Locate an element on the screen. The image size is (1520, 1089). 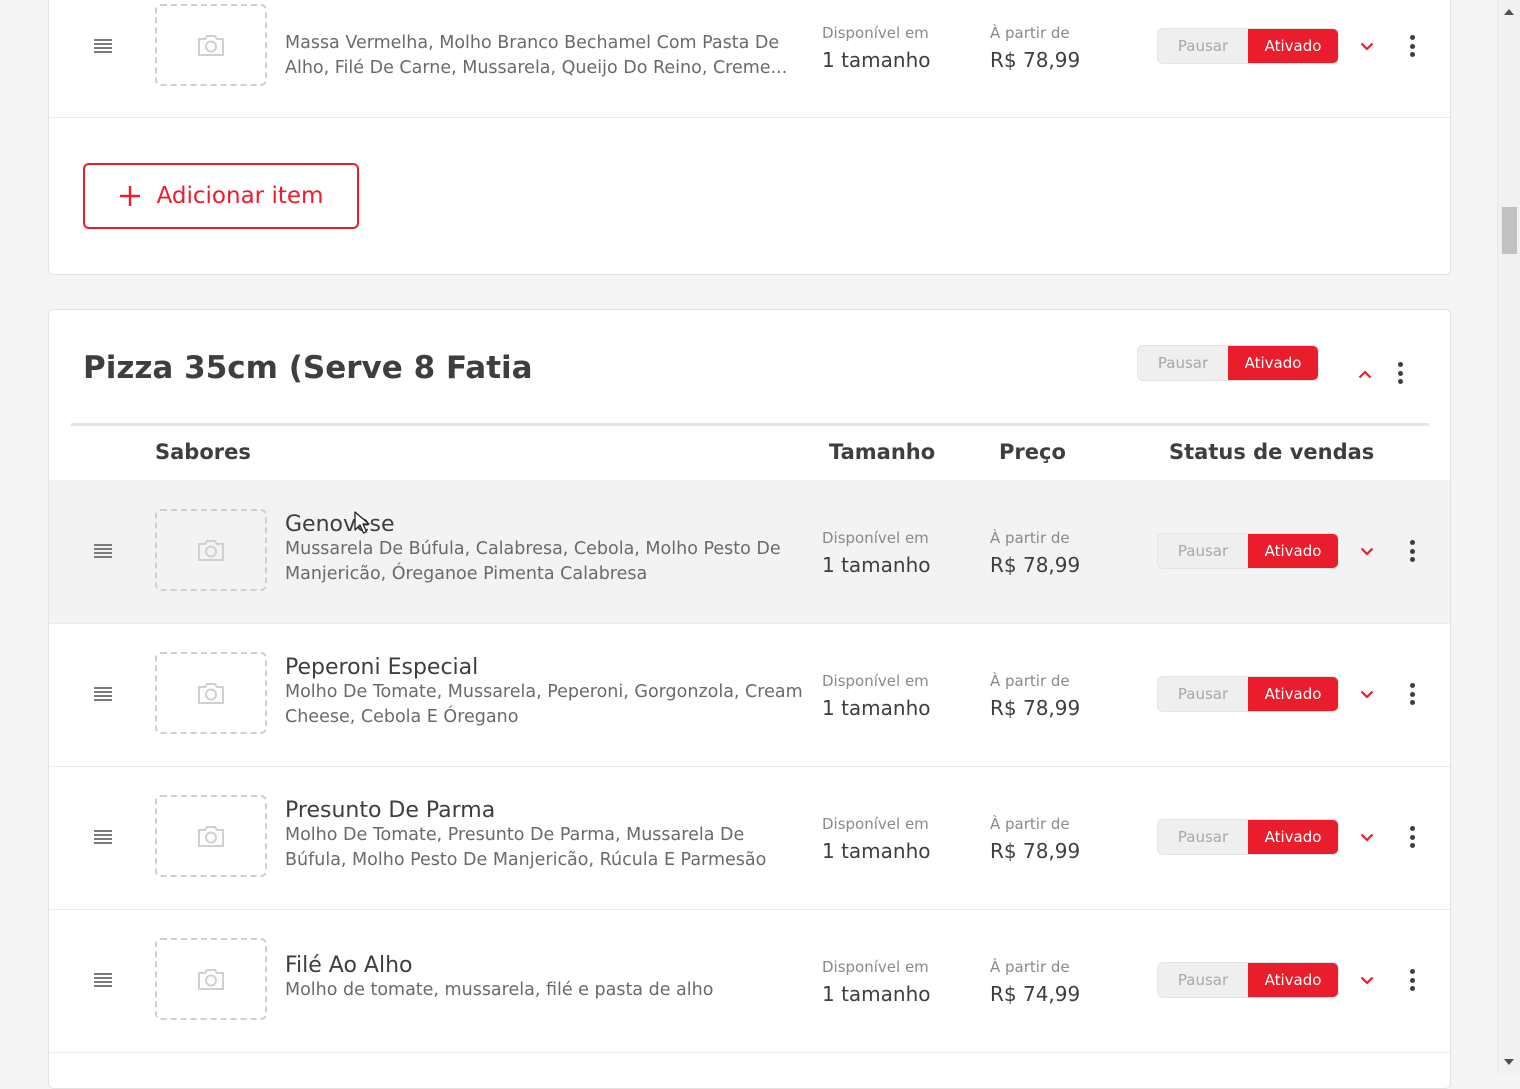
column-header-flavors: Sabores is located at coordinates (203, 452).